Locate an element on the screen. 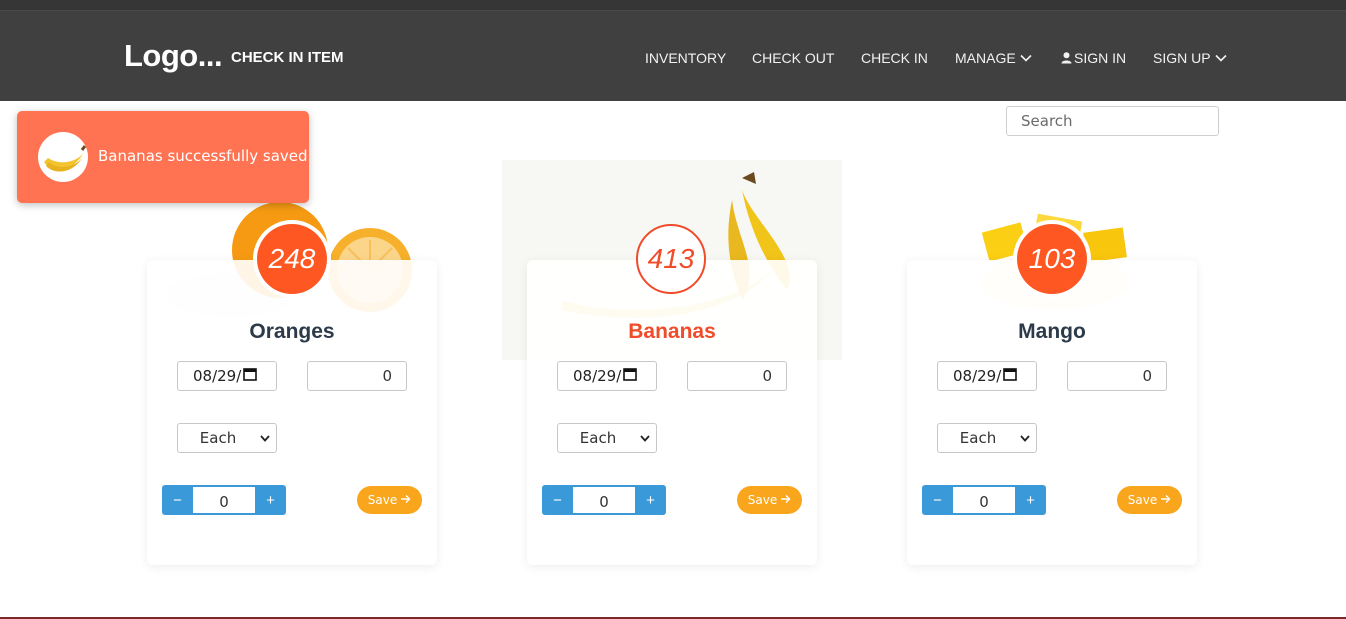 The width and height of the screenshot is (1346, 619). nav-check-out: CHECK OUT is located at coordinates (793, 58).